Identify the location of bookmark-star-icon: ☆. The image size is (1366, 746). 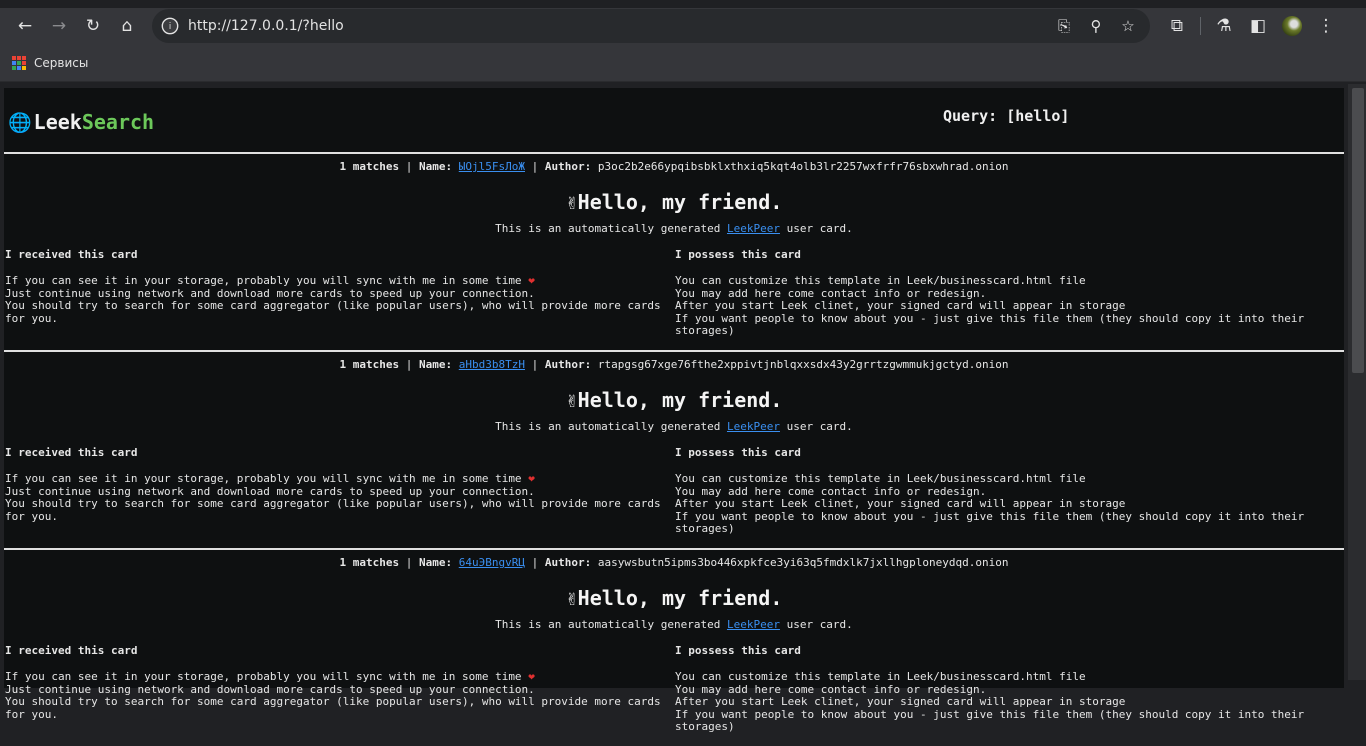
(1128, 26).